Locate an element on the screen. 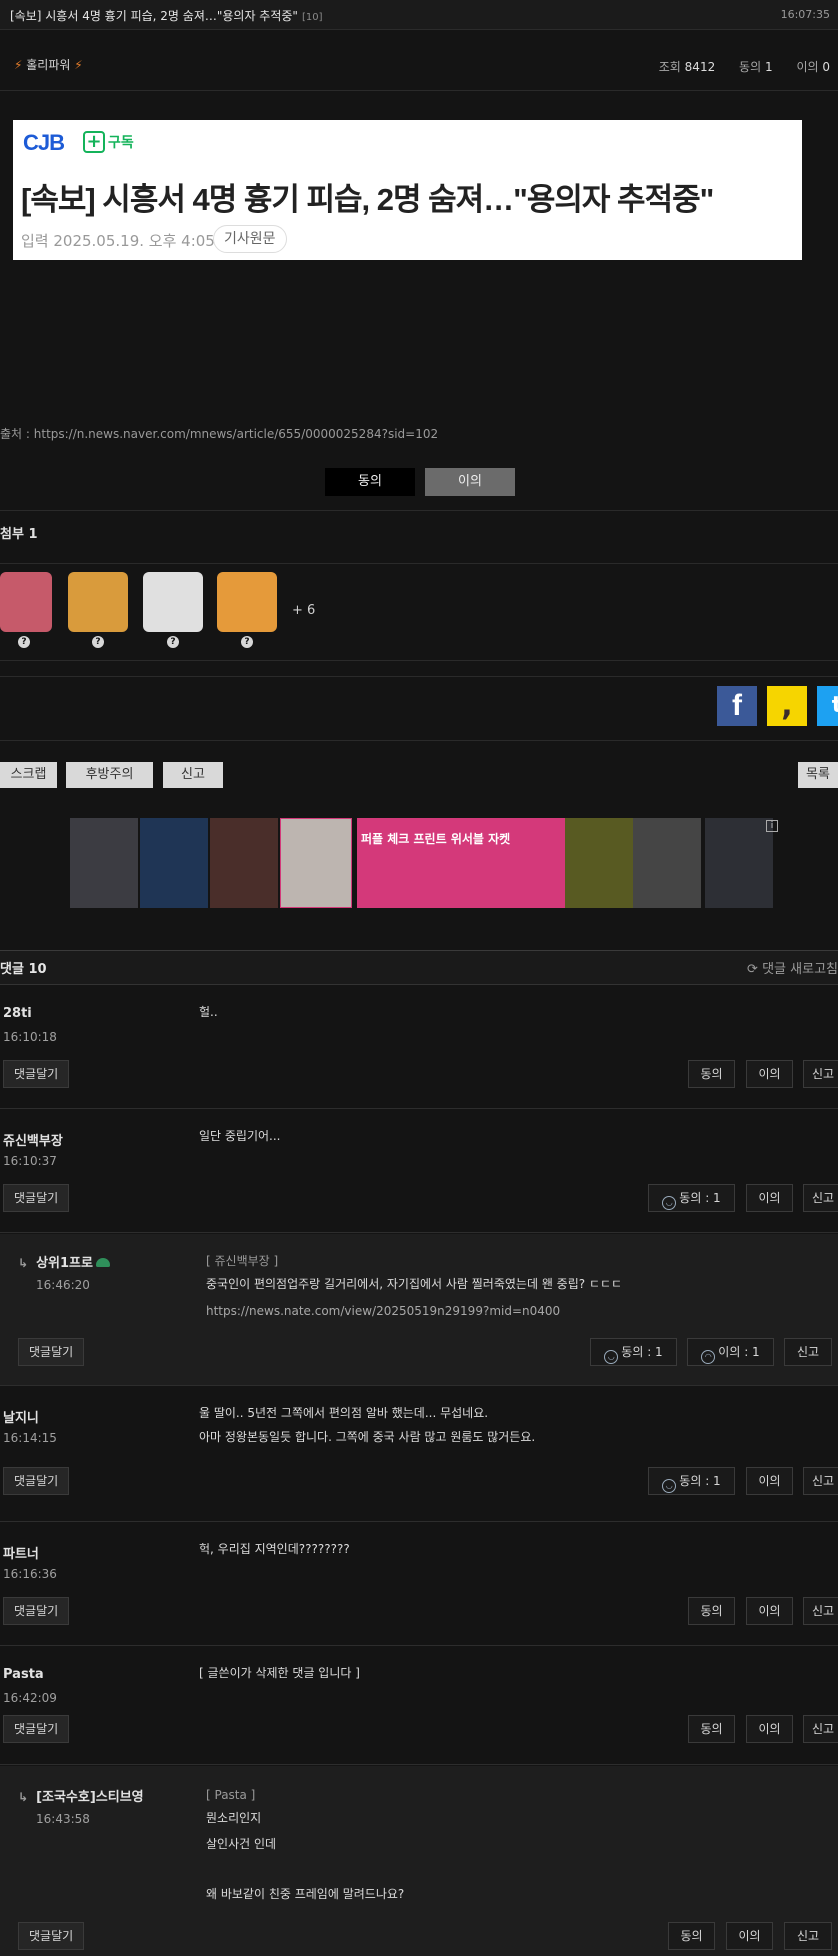  comment-text-line: 왜 바보같이 친중 프레임에 말려드나요? is located at coordinates (305, 1894).